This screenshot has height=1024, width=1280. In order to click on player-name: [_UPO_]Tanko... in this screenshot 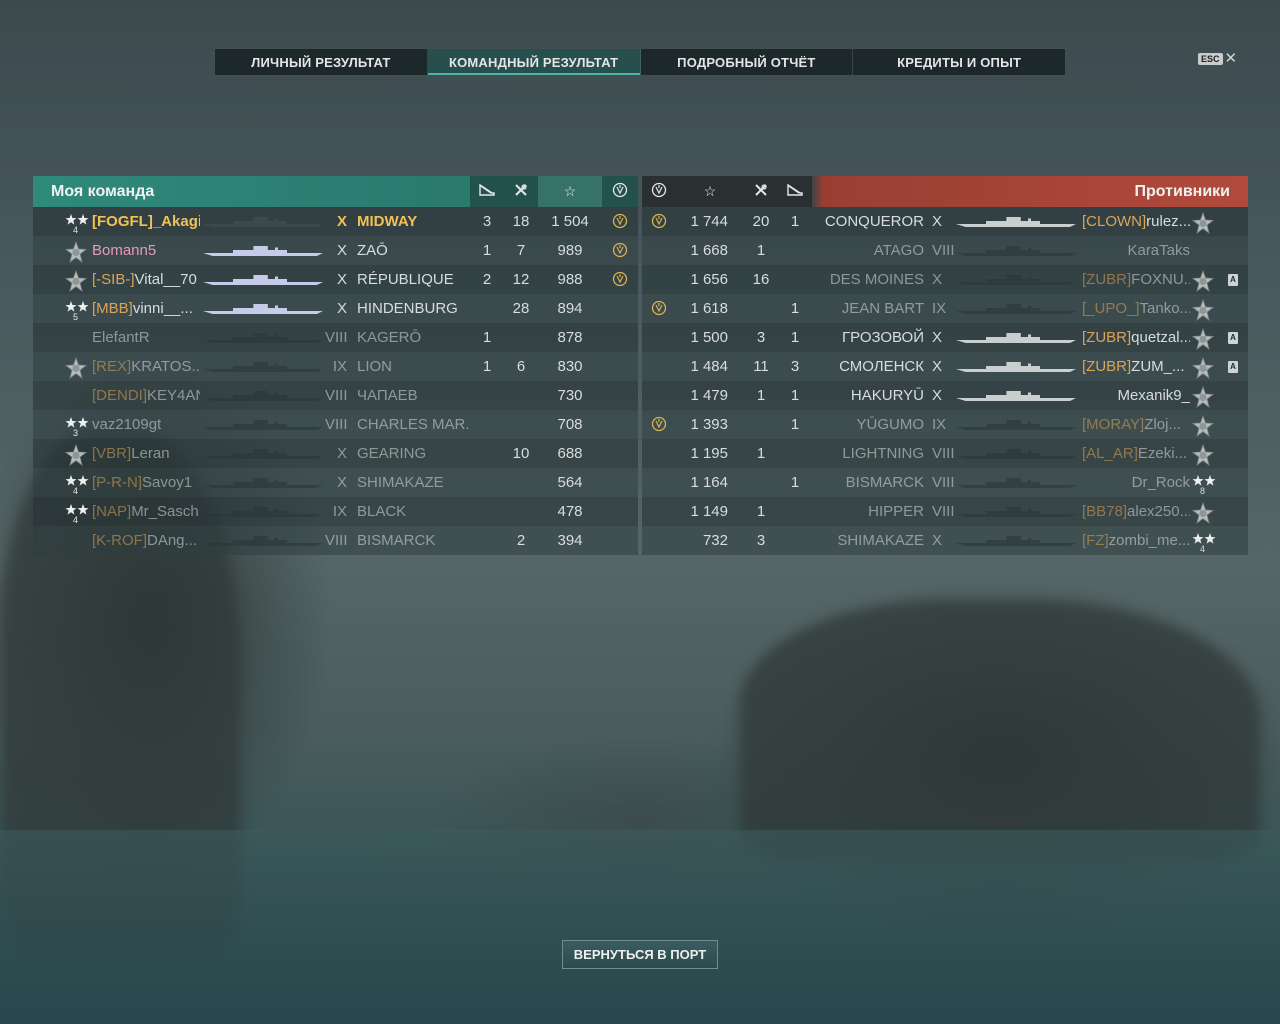, I will do `click(1136, 308)`.